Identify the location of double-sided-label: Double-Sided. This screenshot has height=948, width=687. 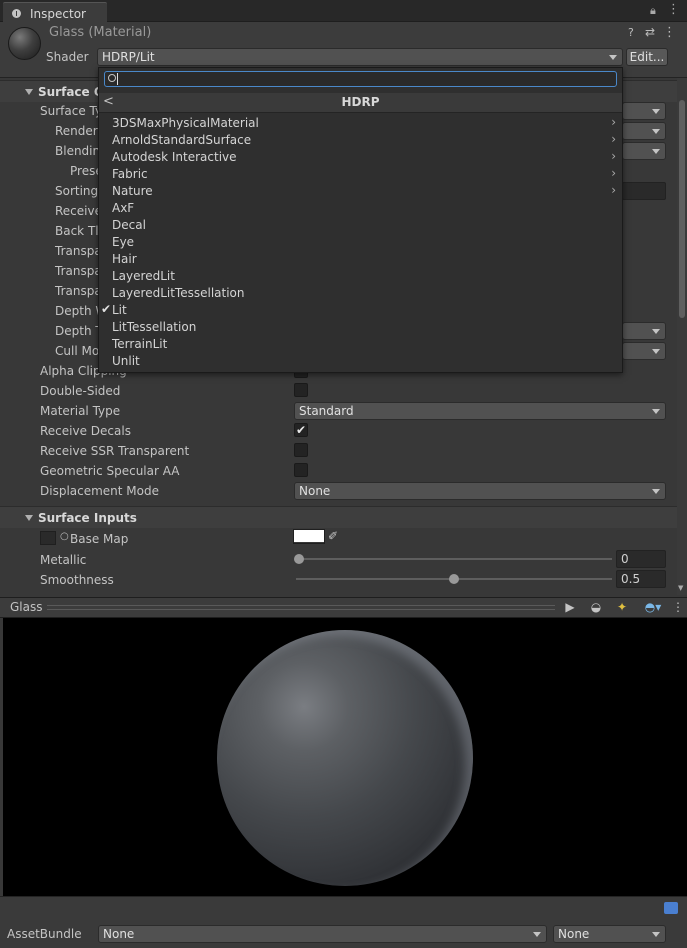
(80, 391).